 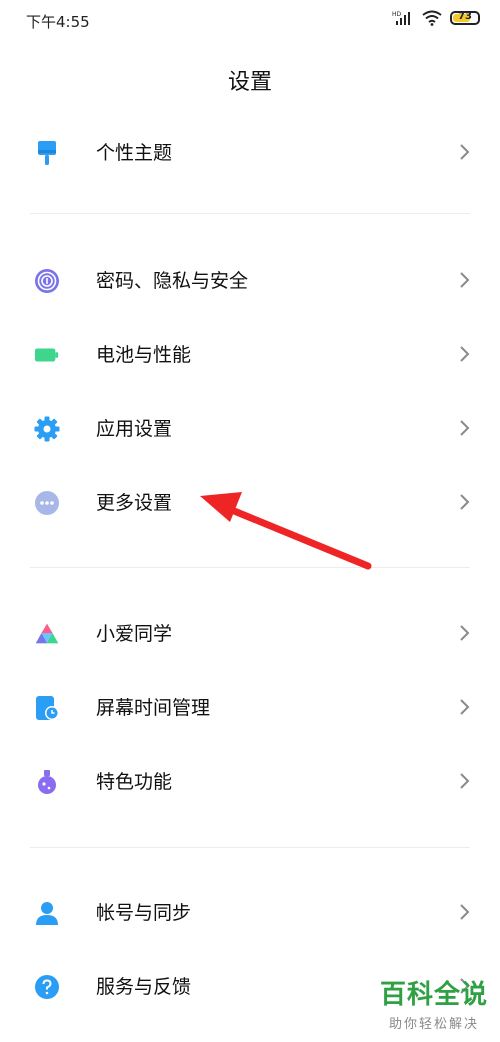 What do you see at coordinates (47, 782) in the screenshot?
I see `flask-icon` at bounding box center [47, 782].